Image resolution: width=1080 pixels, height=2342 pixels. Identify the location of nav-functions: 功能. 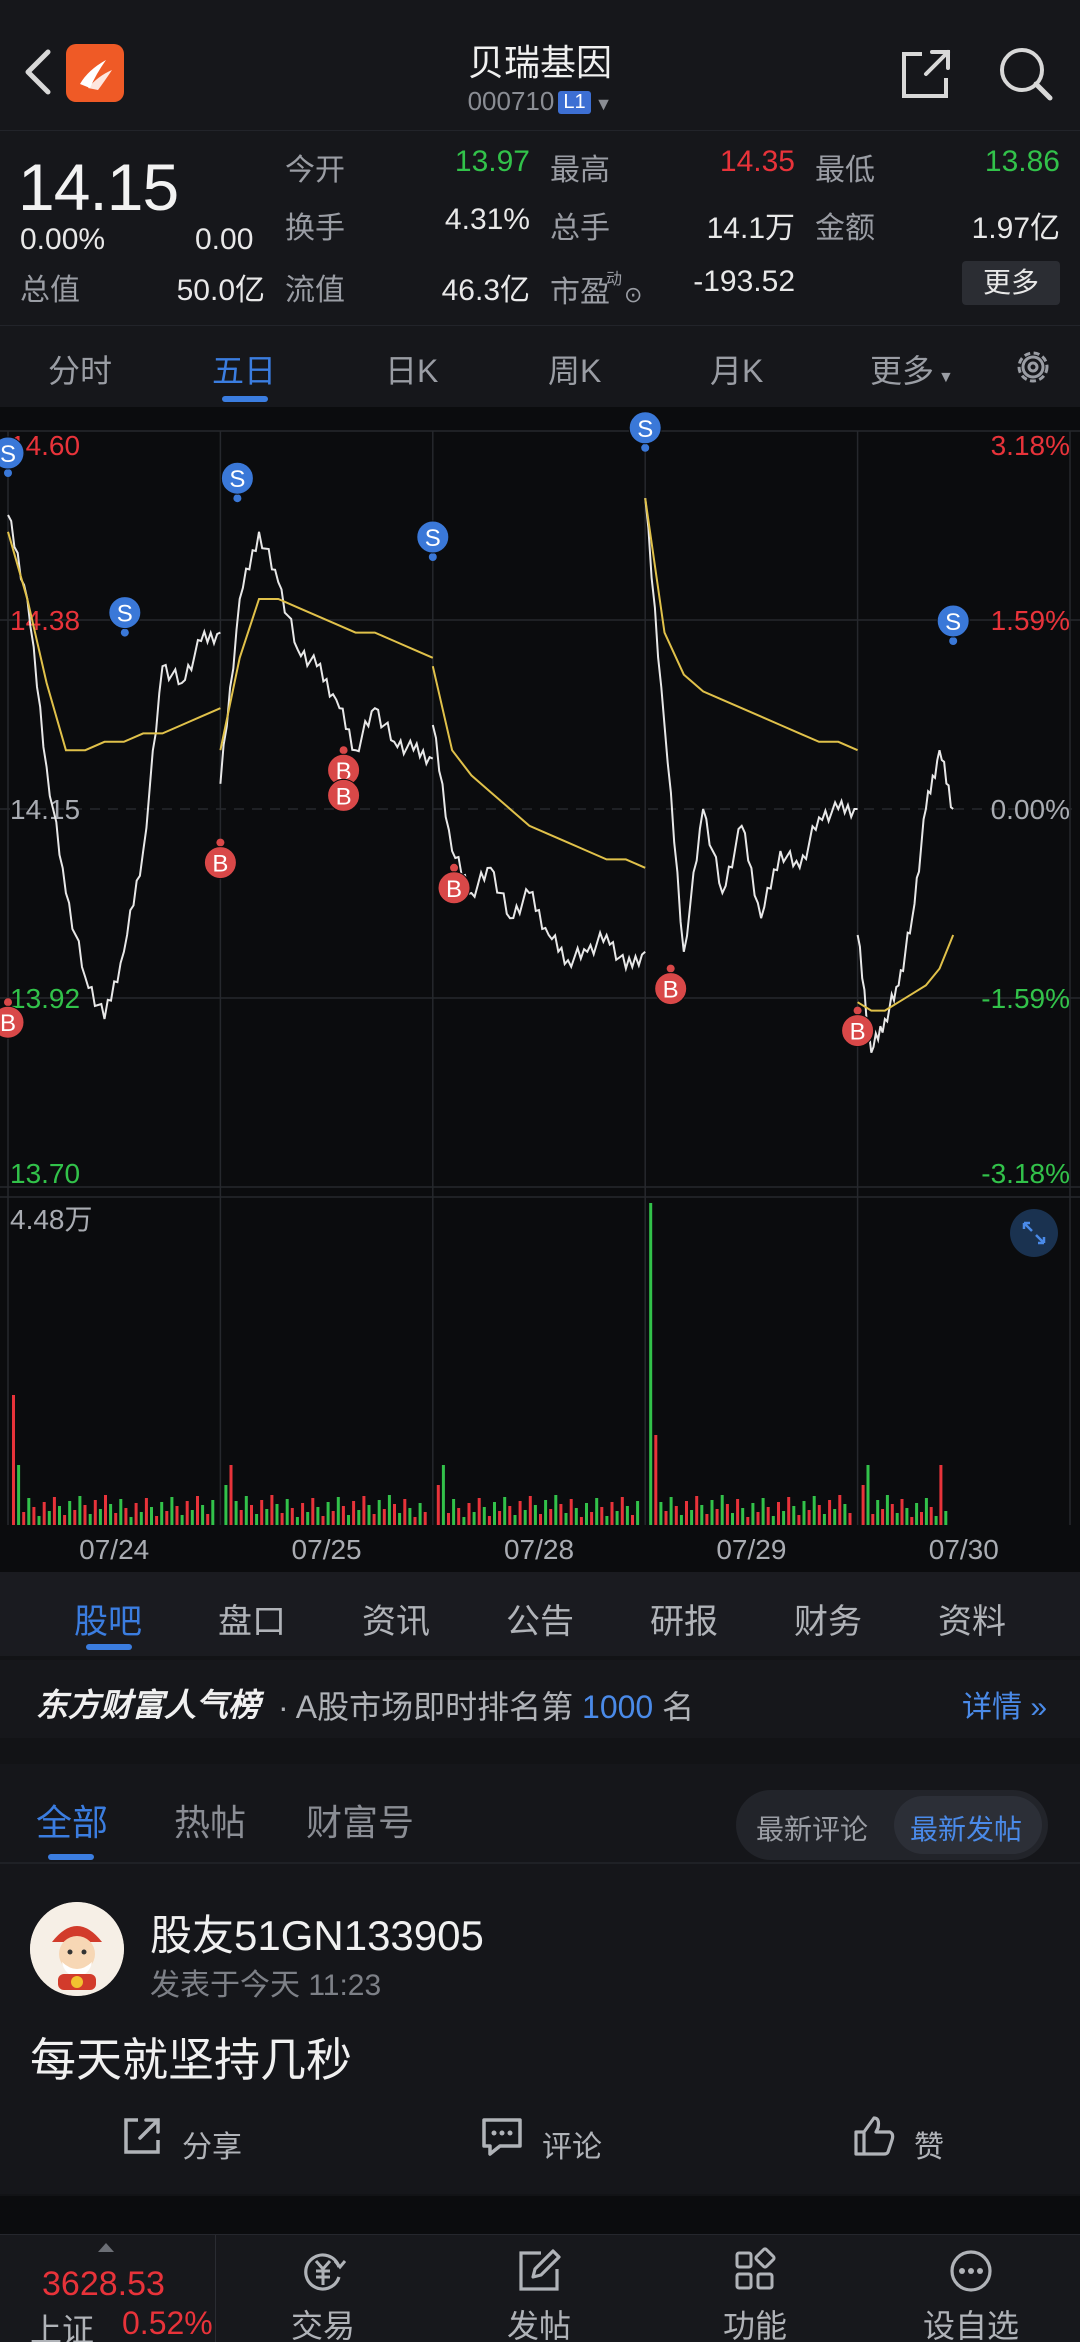
(755, 2288).